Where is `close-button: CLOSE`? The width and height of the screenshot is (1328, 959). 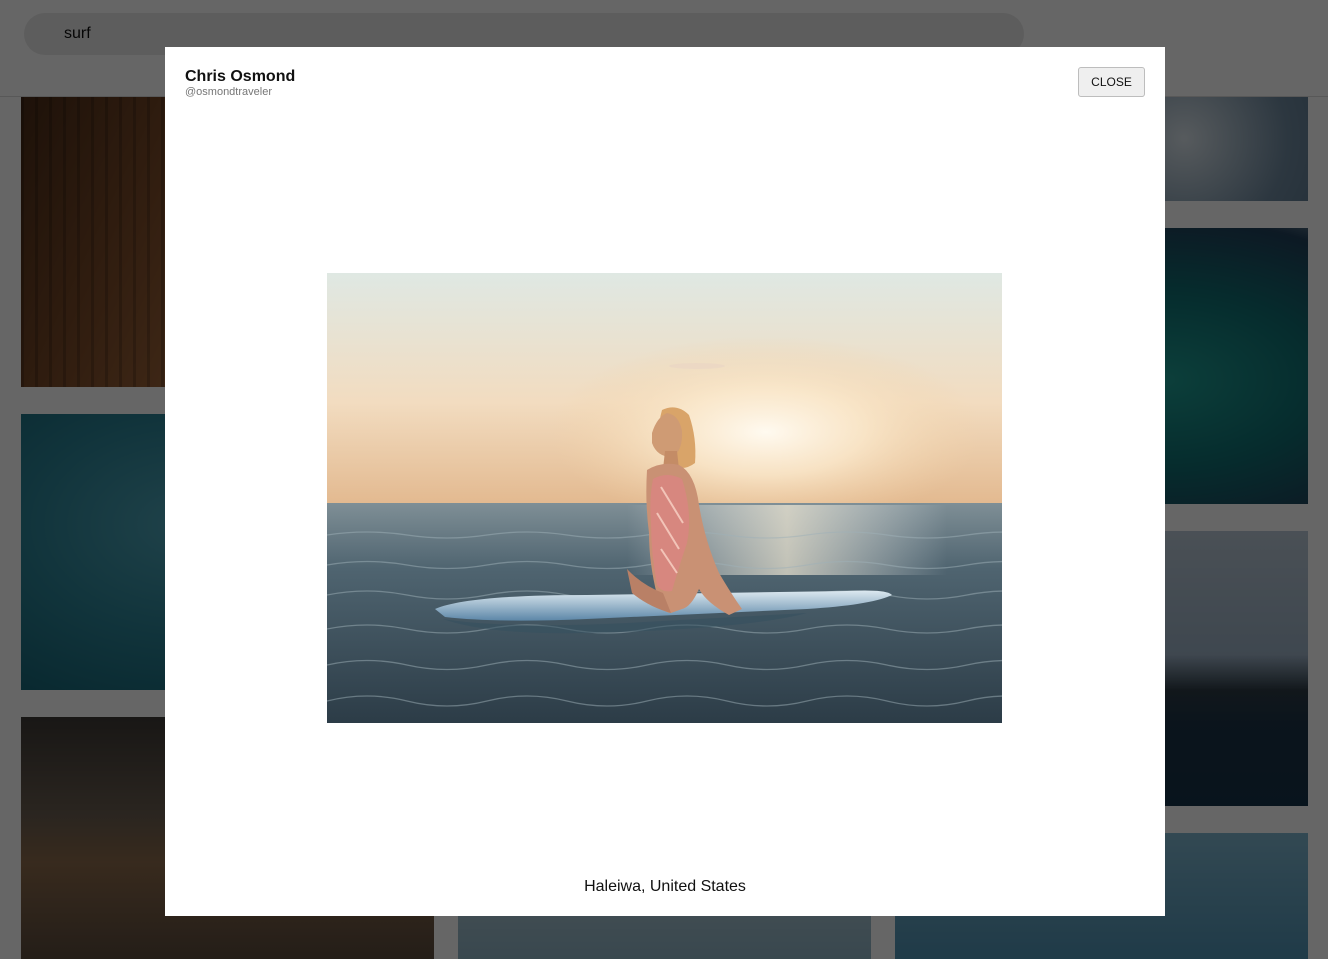 close-button: CLOSE is located at coordinates (1111, 82).